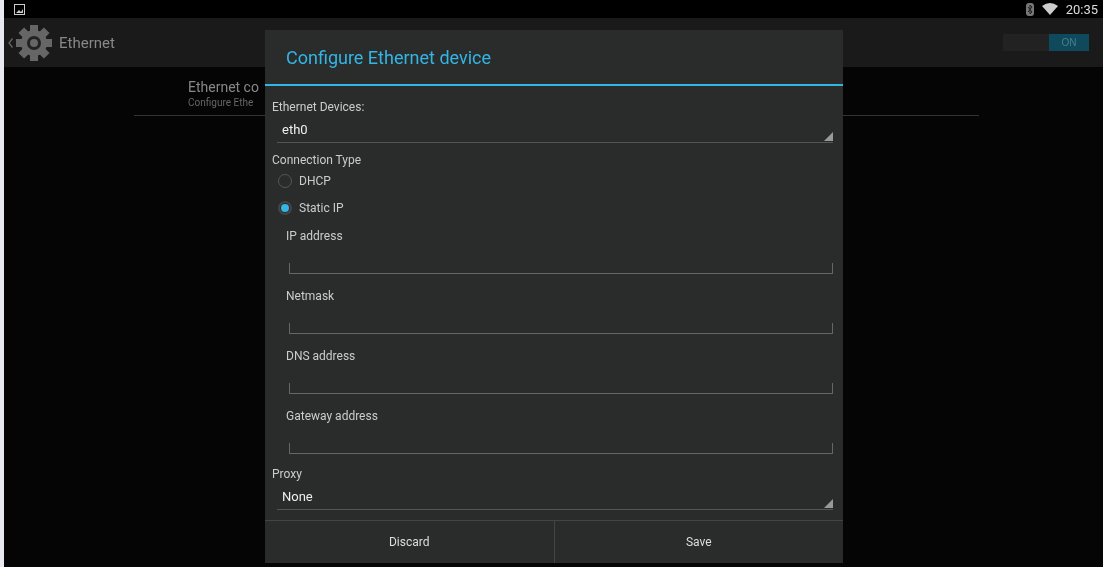 Image resolution: width=1103 pixels, height=567 pixels. Describe the element at coordinates (311, 296) in the screenshot. I see `field-label: Netmask` at that location.